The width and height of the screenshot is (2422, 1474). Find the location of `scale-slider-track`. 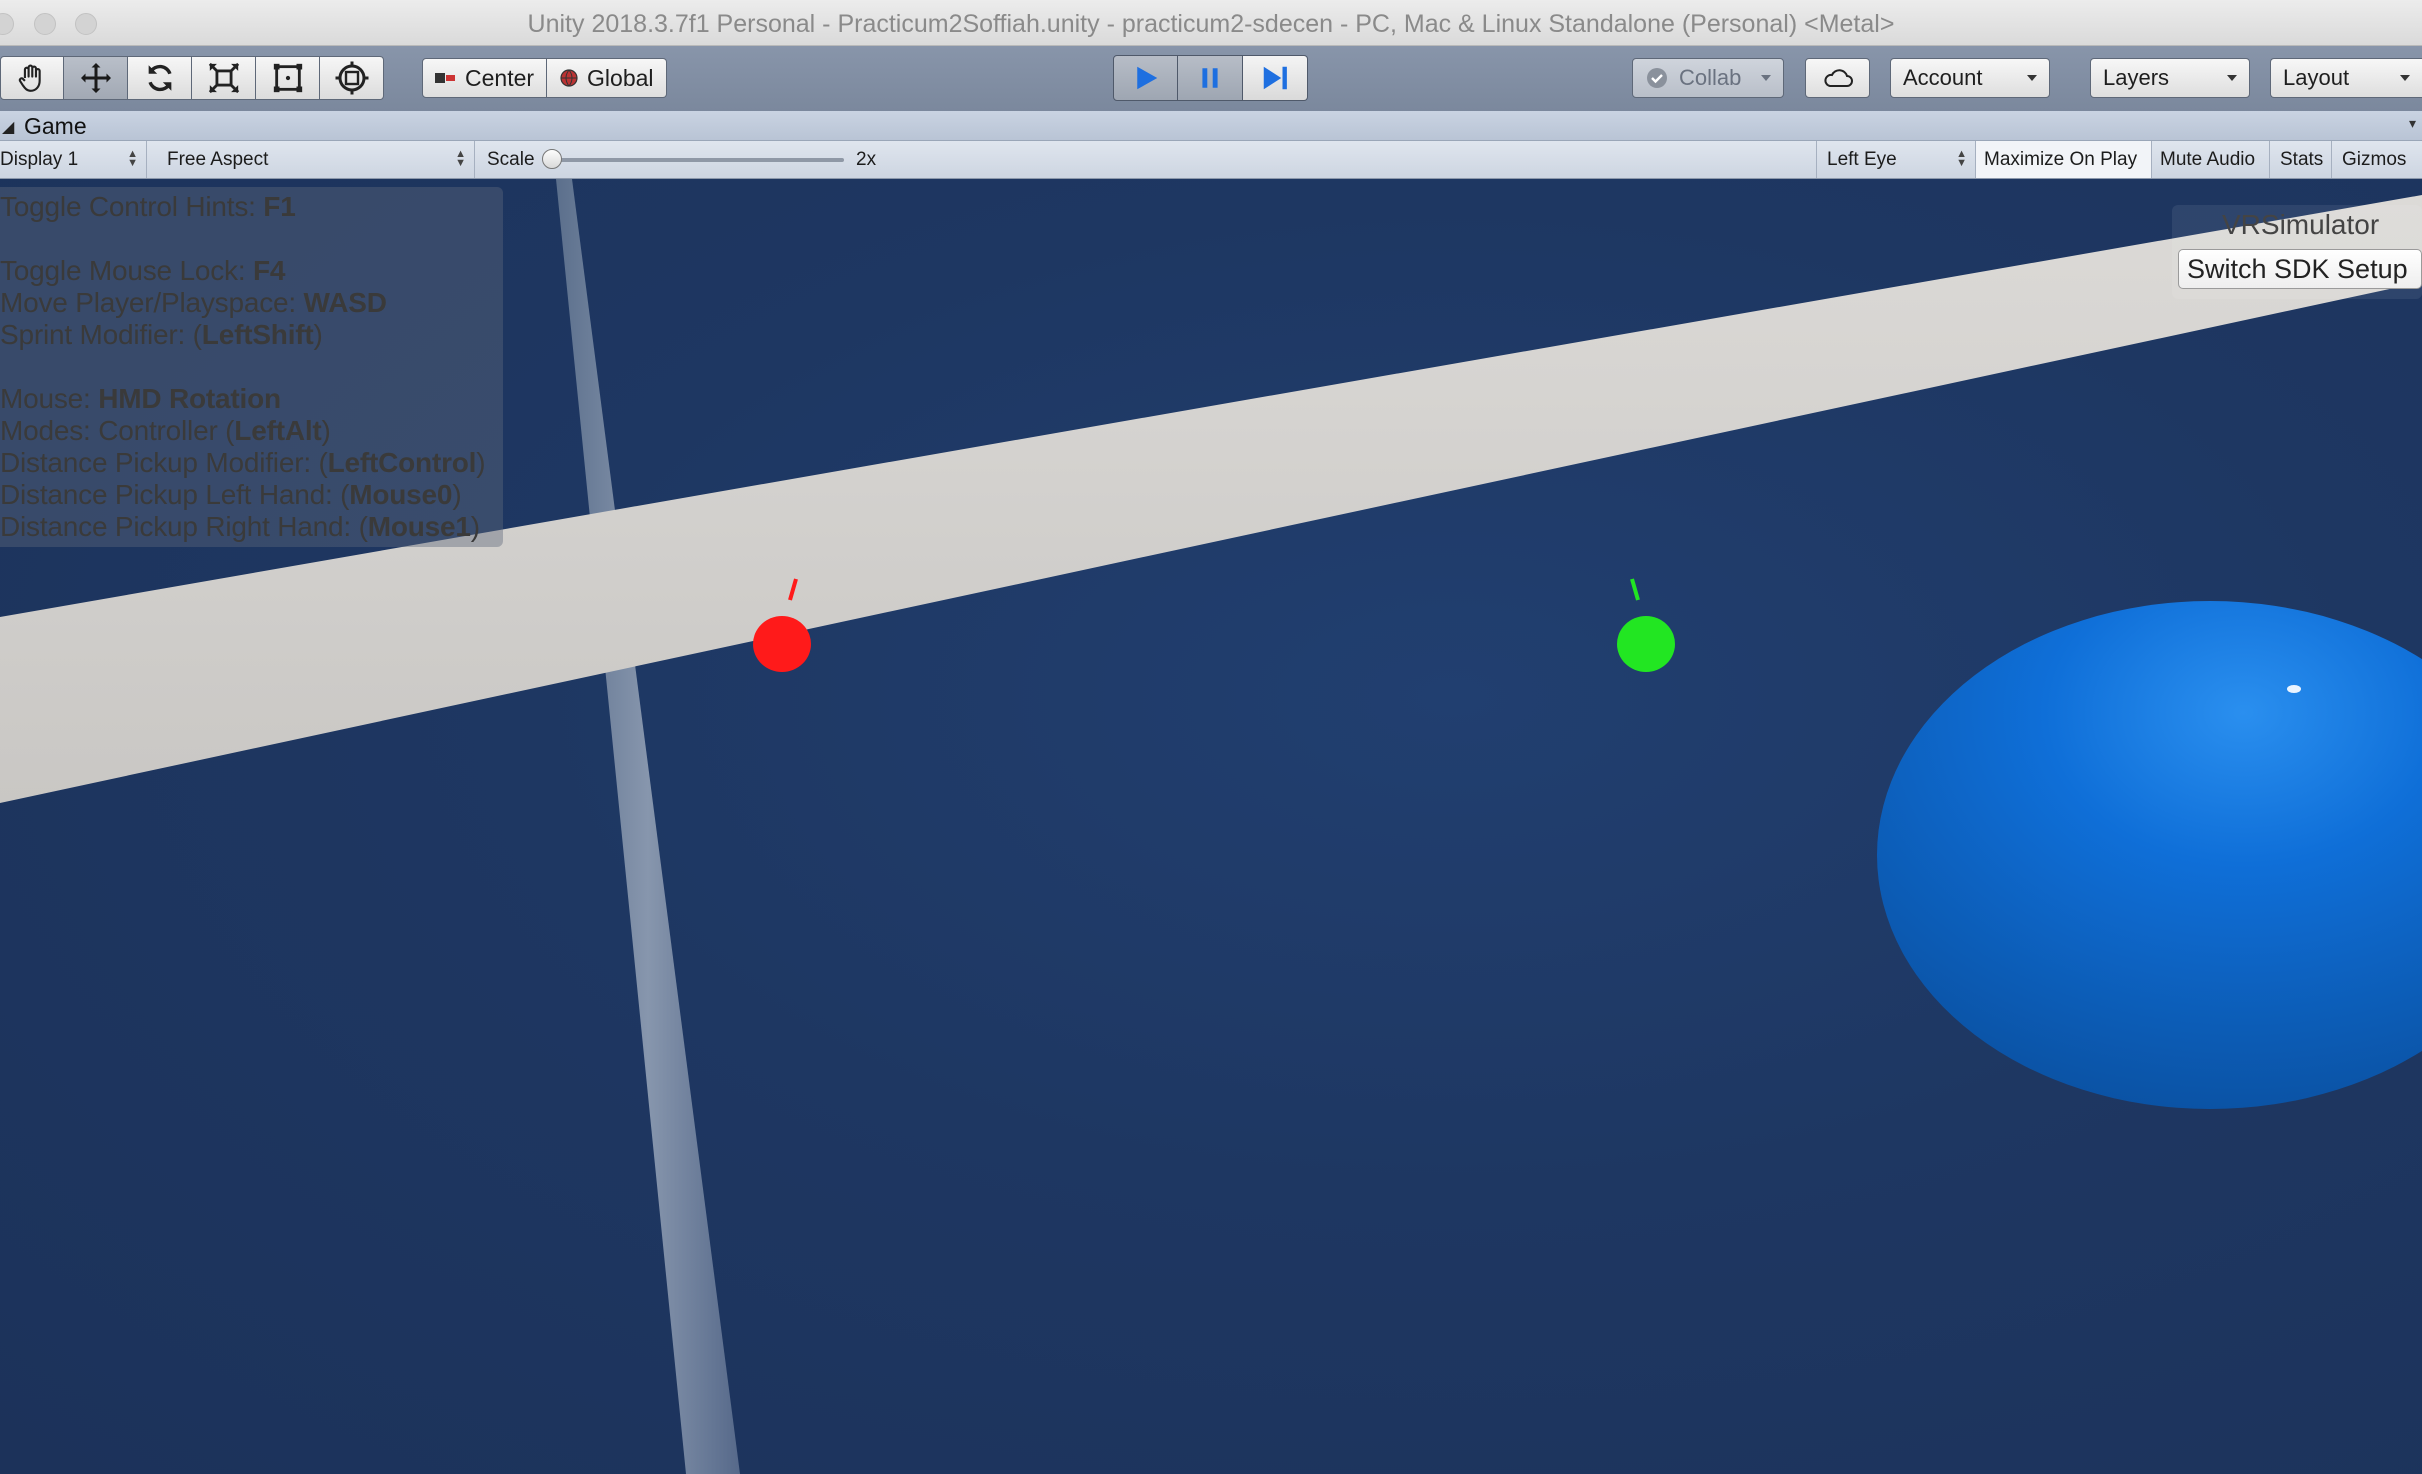

scale-slider-track is located at coordinates (698, 160).